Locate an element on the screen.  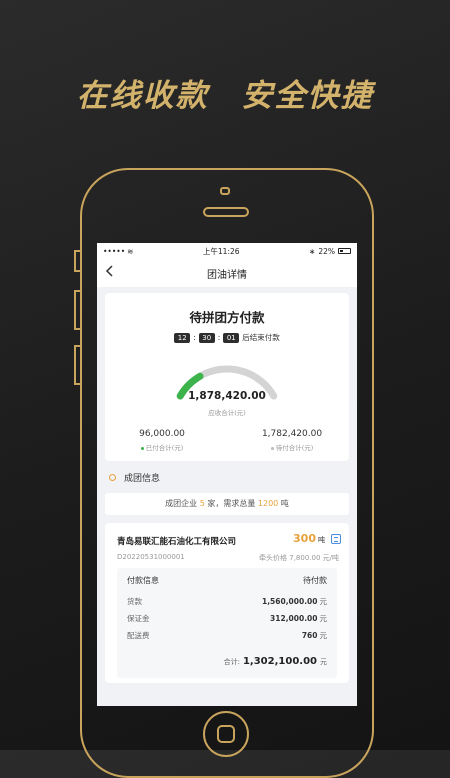
summary-mid: 家，需求总量 is located at coordinates (231, 503).